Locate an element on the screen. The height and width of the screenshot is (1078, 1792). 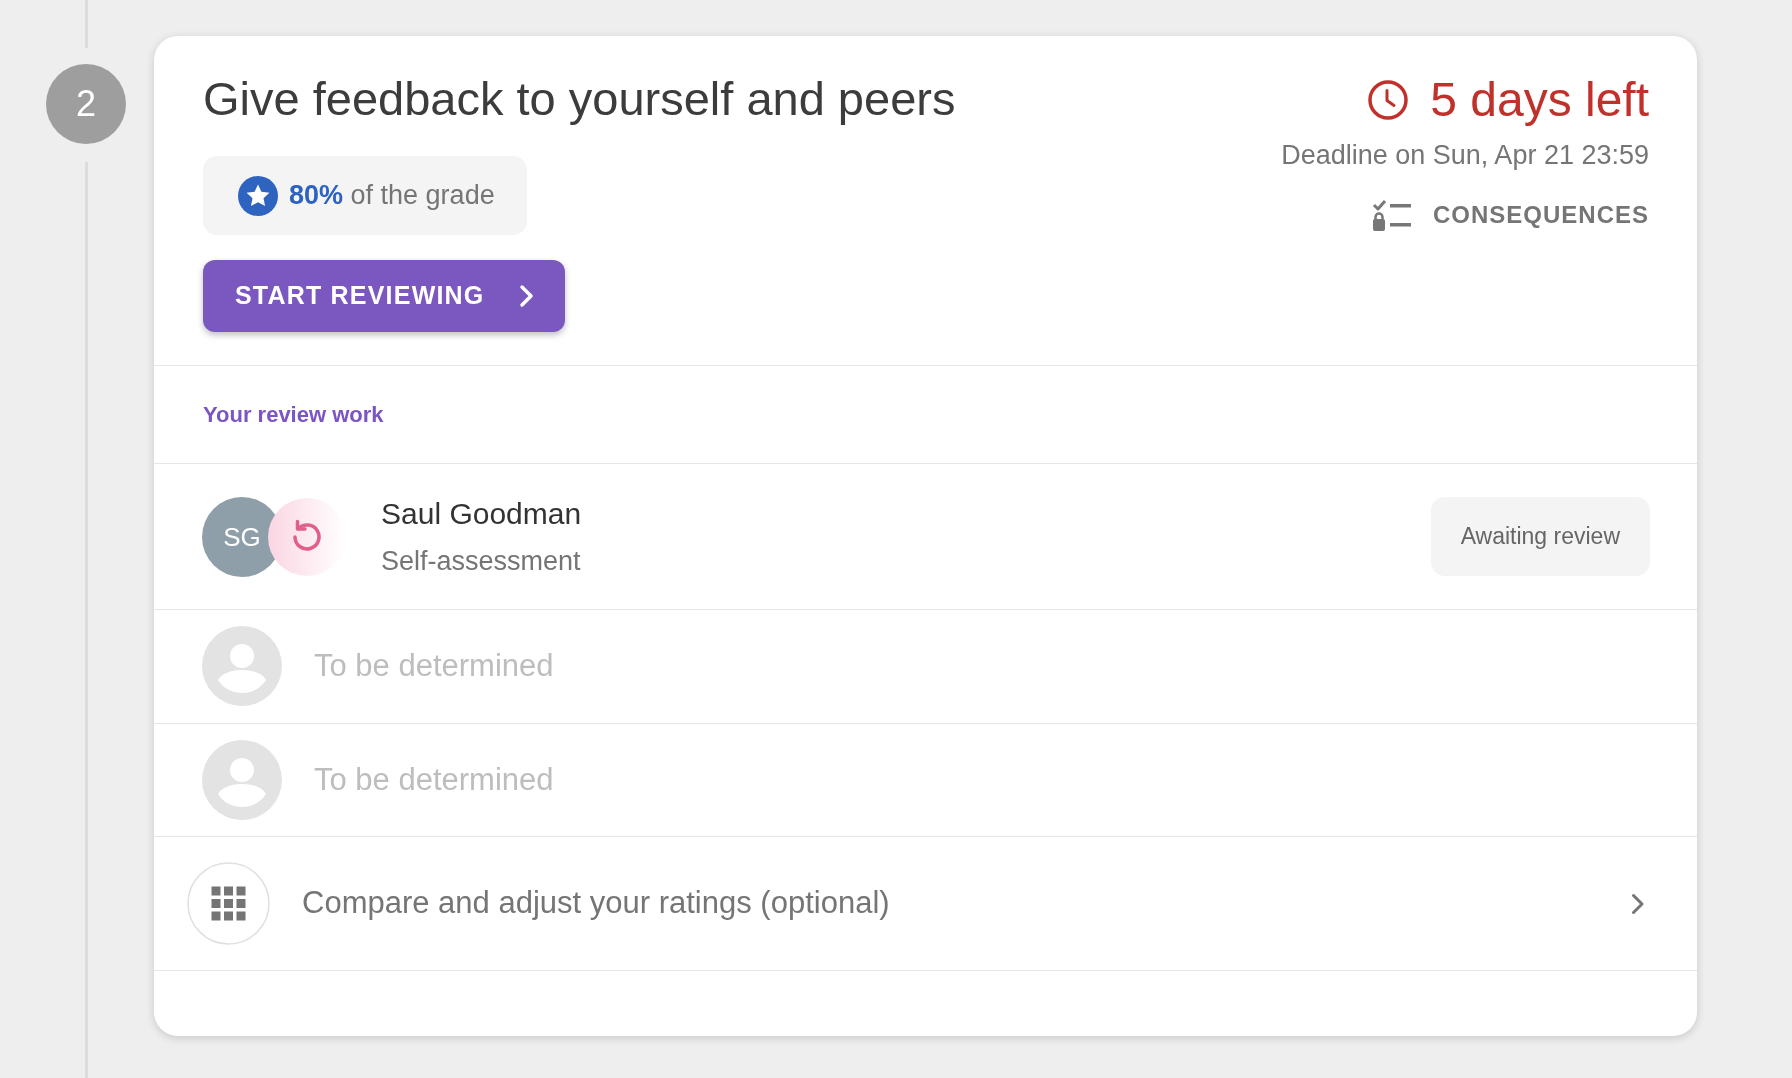
user-initials: SG is located at coordinates (242, 536).